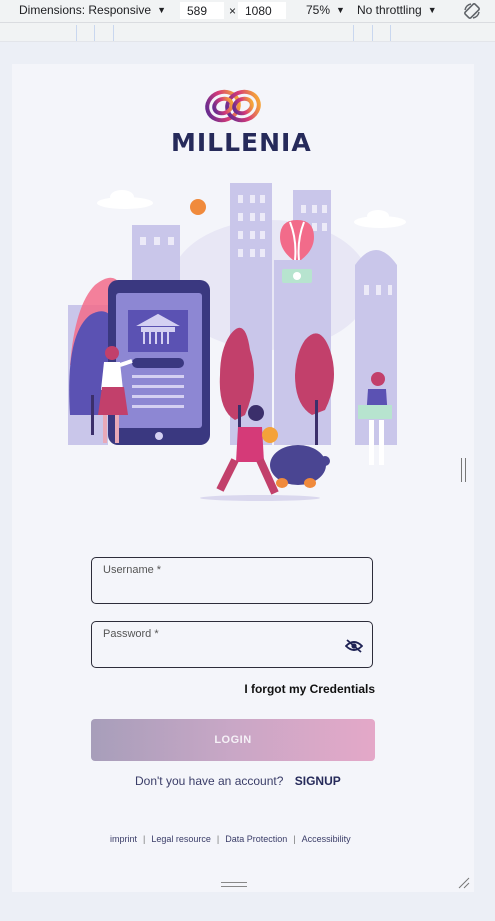 This screenshot has height=921, width=495. I want to click on rotate-icon, so click(472, 11).